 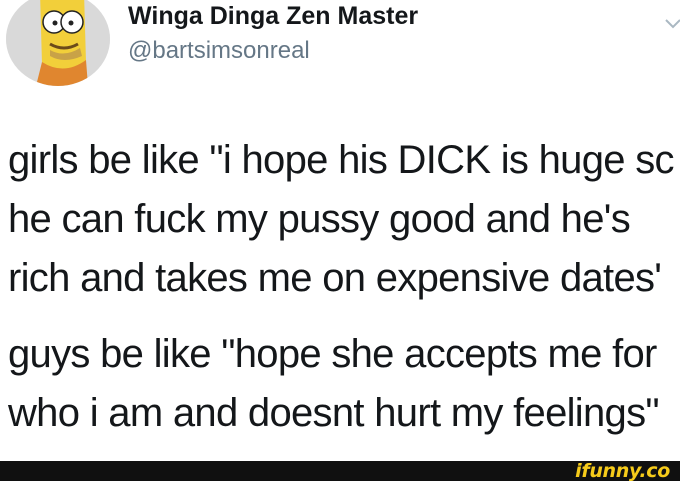 What do you see at coordinates (219, 51) in the screenshot?
I see `user-handle: @bartsimsonreal` at bounding box center [219, 51].